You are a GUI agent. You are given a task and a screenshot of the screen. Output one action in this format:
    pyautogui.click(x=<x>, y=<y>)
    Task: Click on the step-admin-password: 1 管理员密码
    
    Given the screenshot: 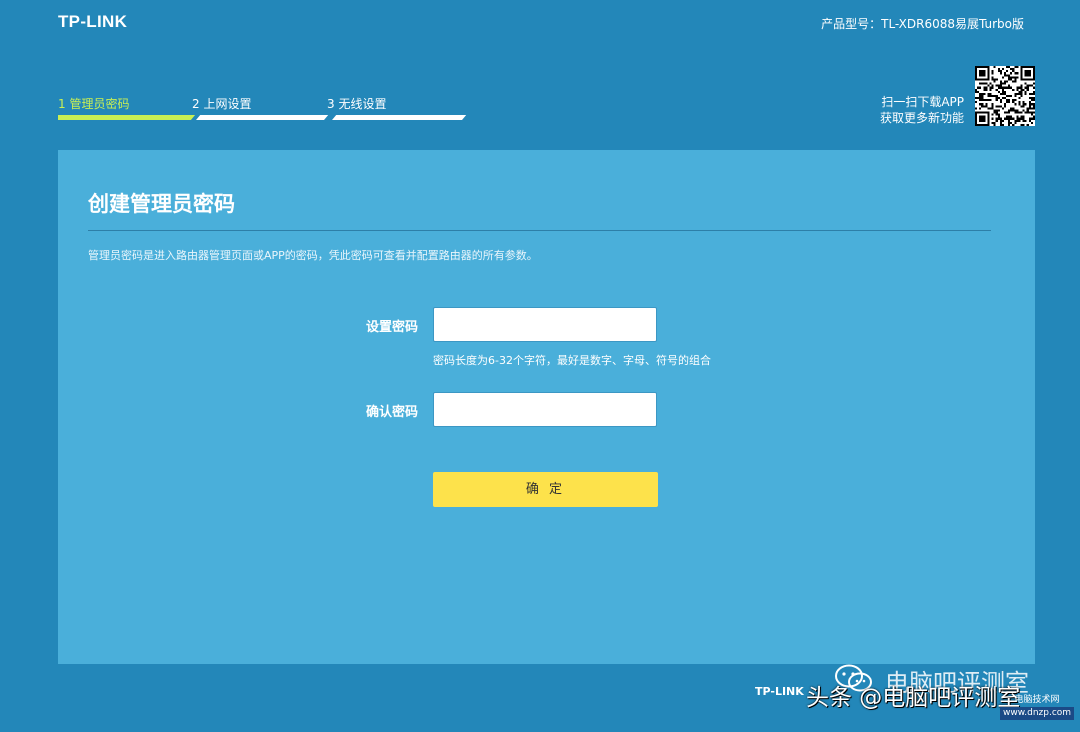 What is the action you would take?
    pyautogui.click(x=94, y=104)
    